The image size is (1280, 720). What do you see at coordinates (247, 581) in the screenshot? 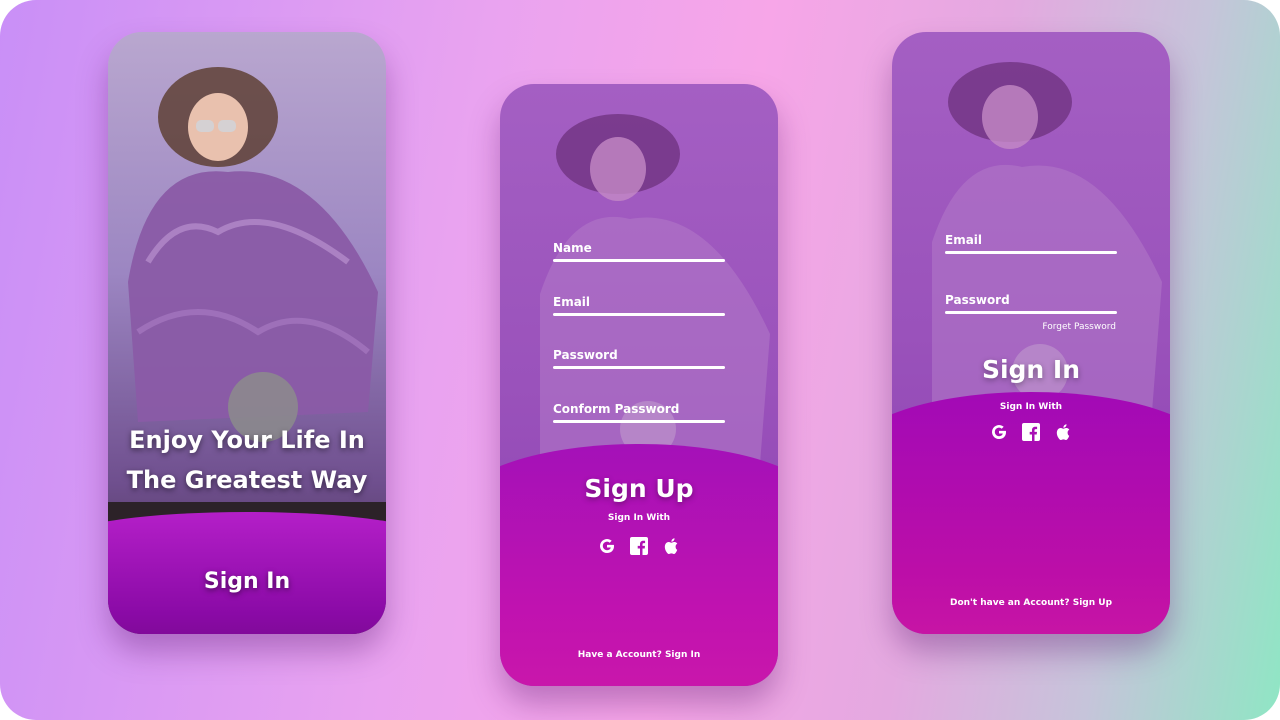
I see `sign-in-button: Sign In` at bounding box center [247, 581].